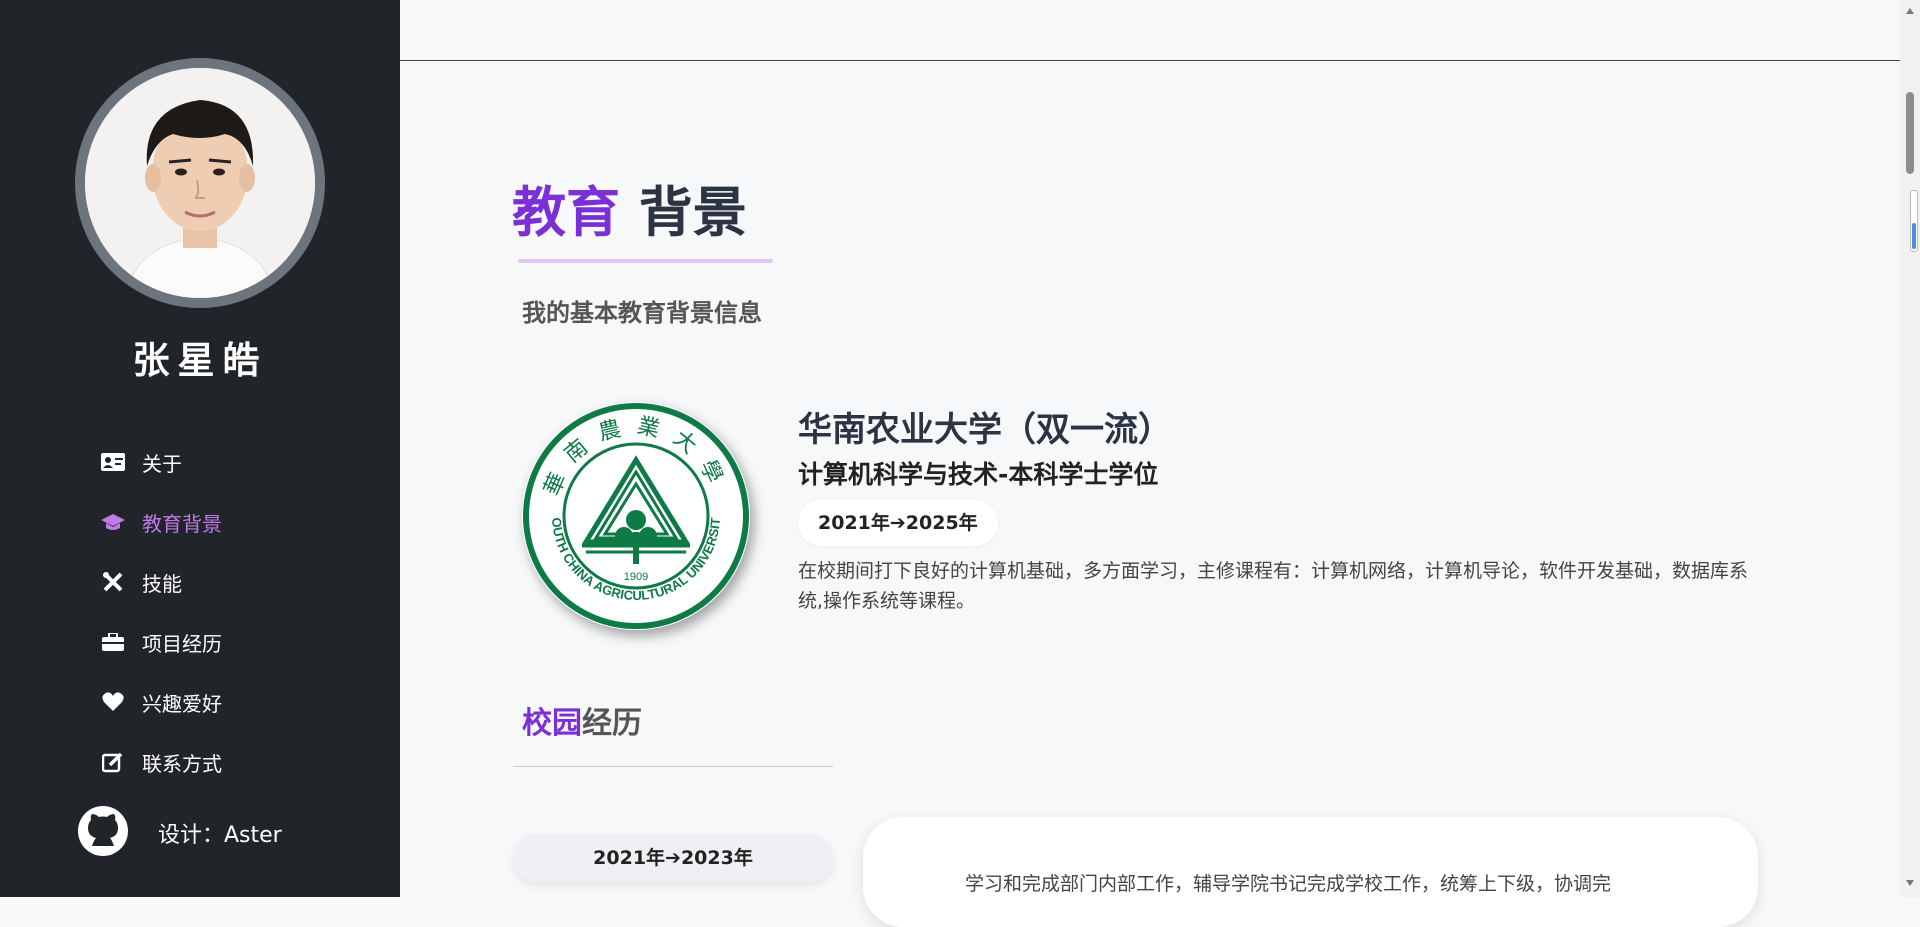 The height and width of the screenshot is (927, 1920). I want to click on tools-icon, so click(113, 582).